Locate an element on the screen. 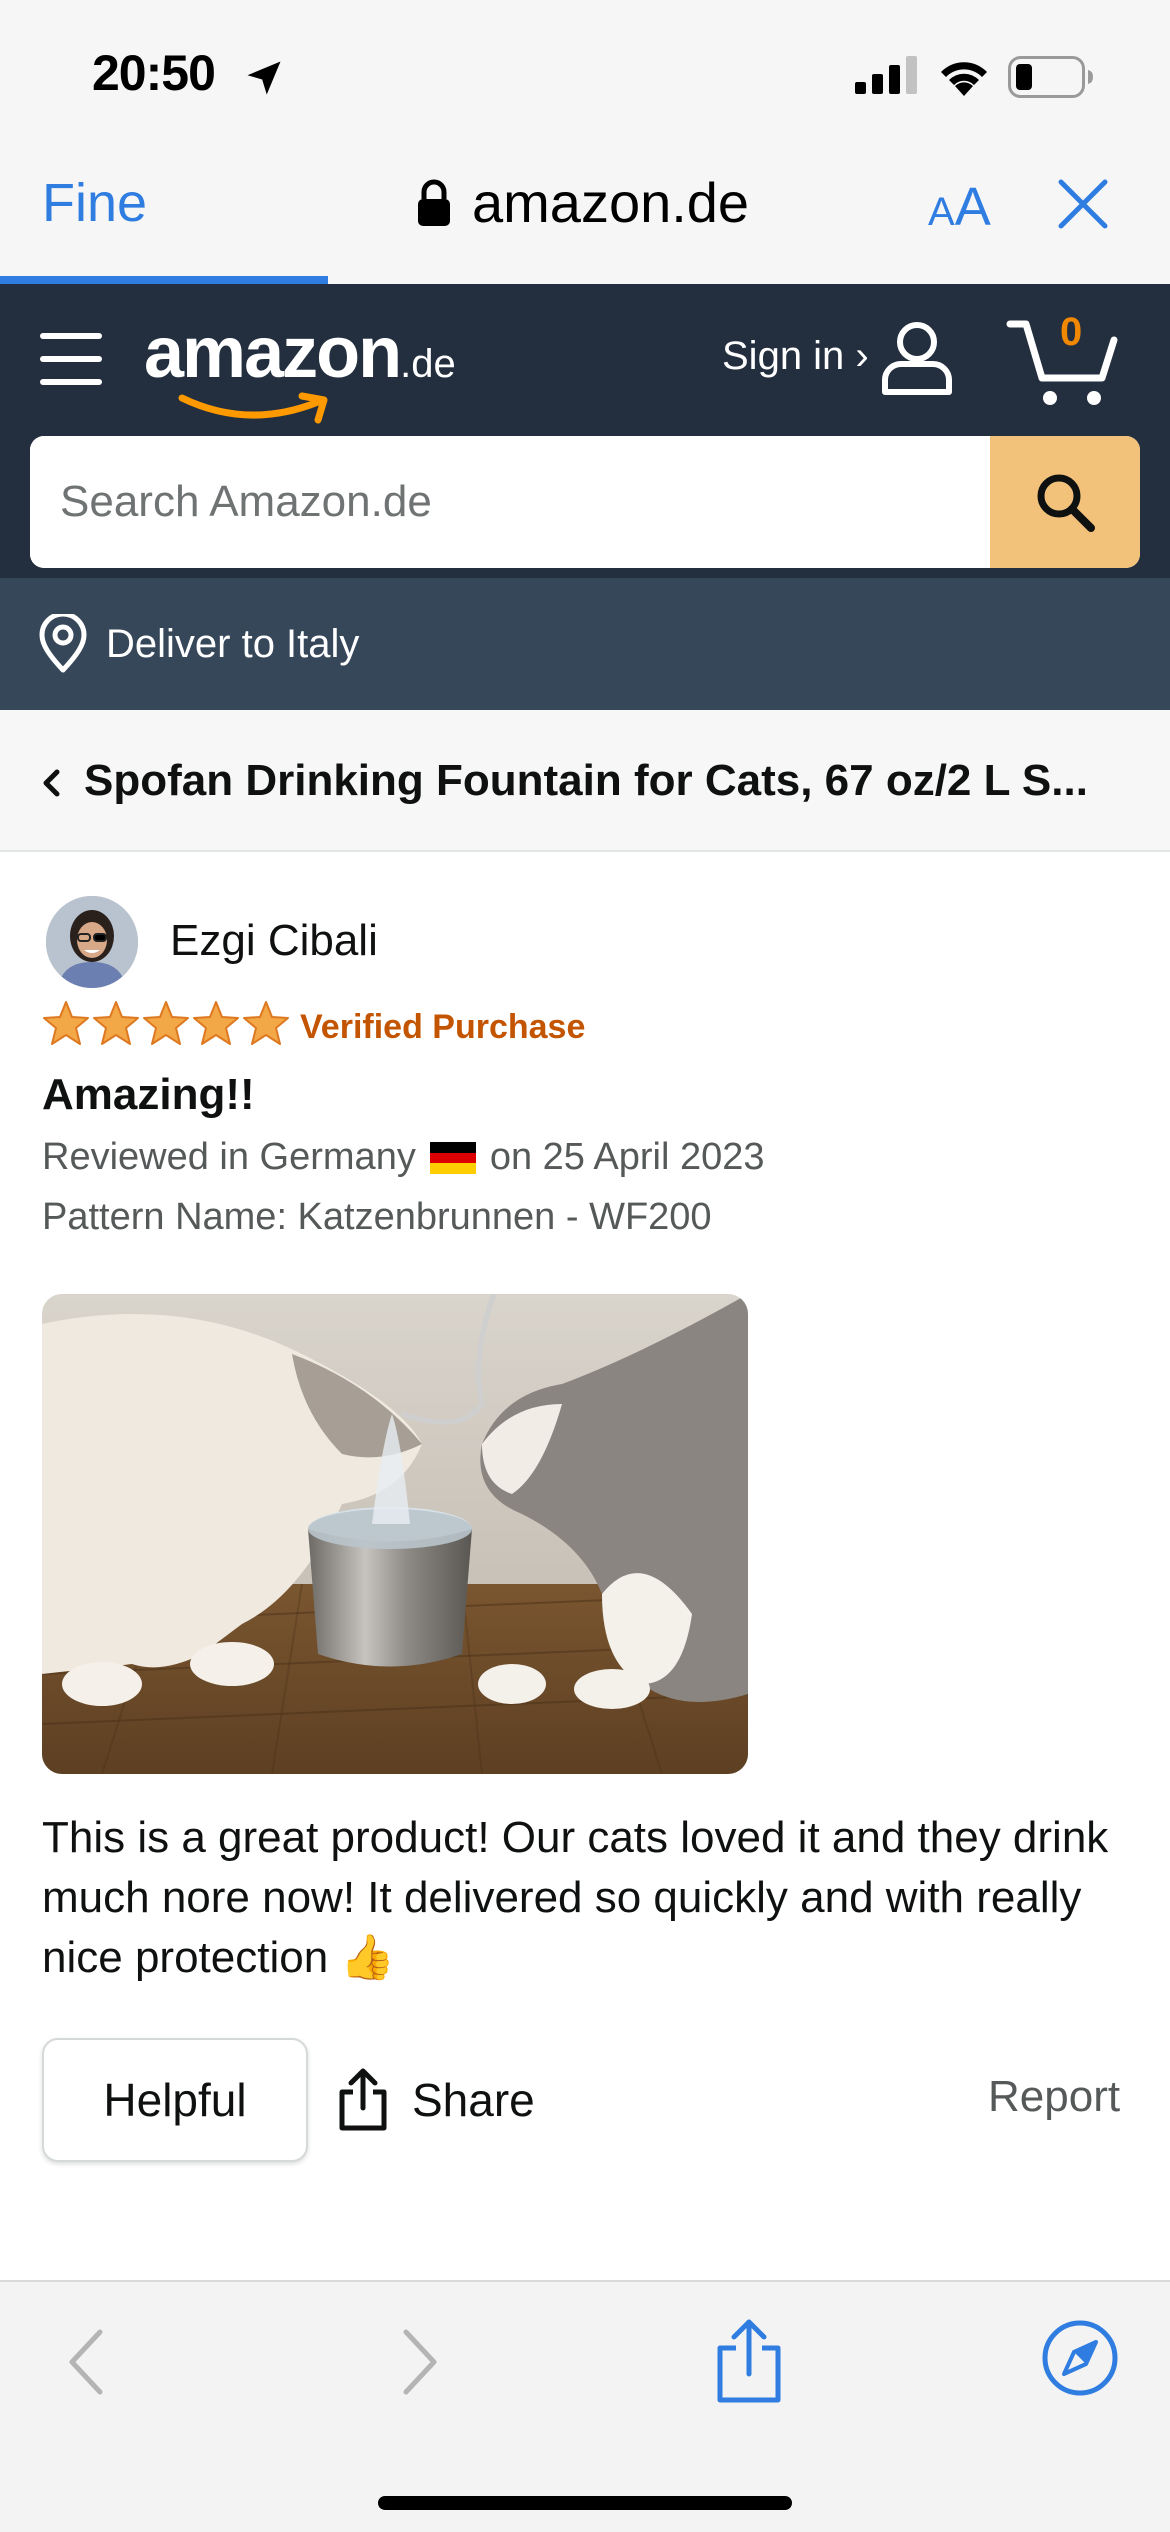 The image size is (1170, 2532). wifi-icon is located at coordinates (964, 79).